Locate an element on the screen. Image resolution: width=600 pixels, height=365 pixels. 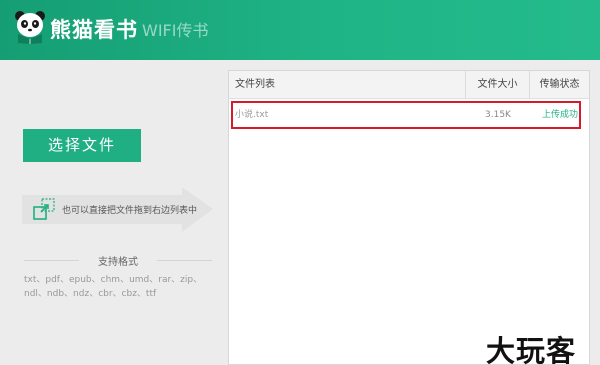
column-header-file-size: 文件大小 is located at coordinates (497, 85).